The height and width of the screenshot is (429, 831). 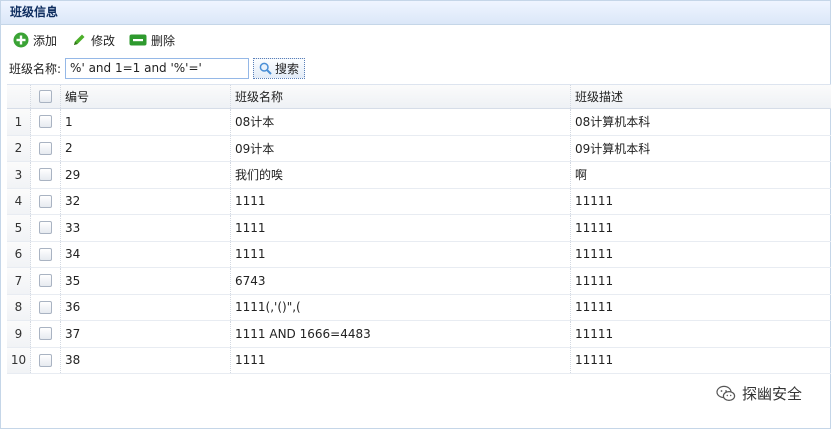 I want to click on edit-button: 修改, so click(x=93, y=40).